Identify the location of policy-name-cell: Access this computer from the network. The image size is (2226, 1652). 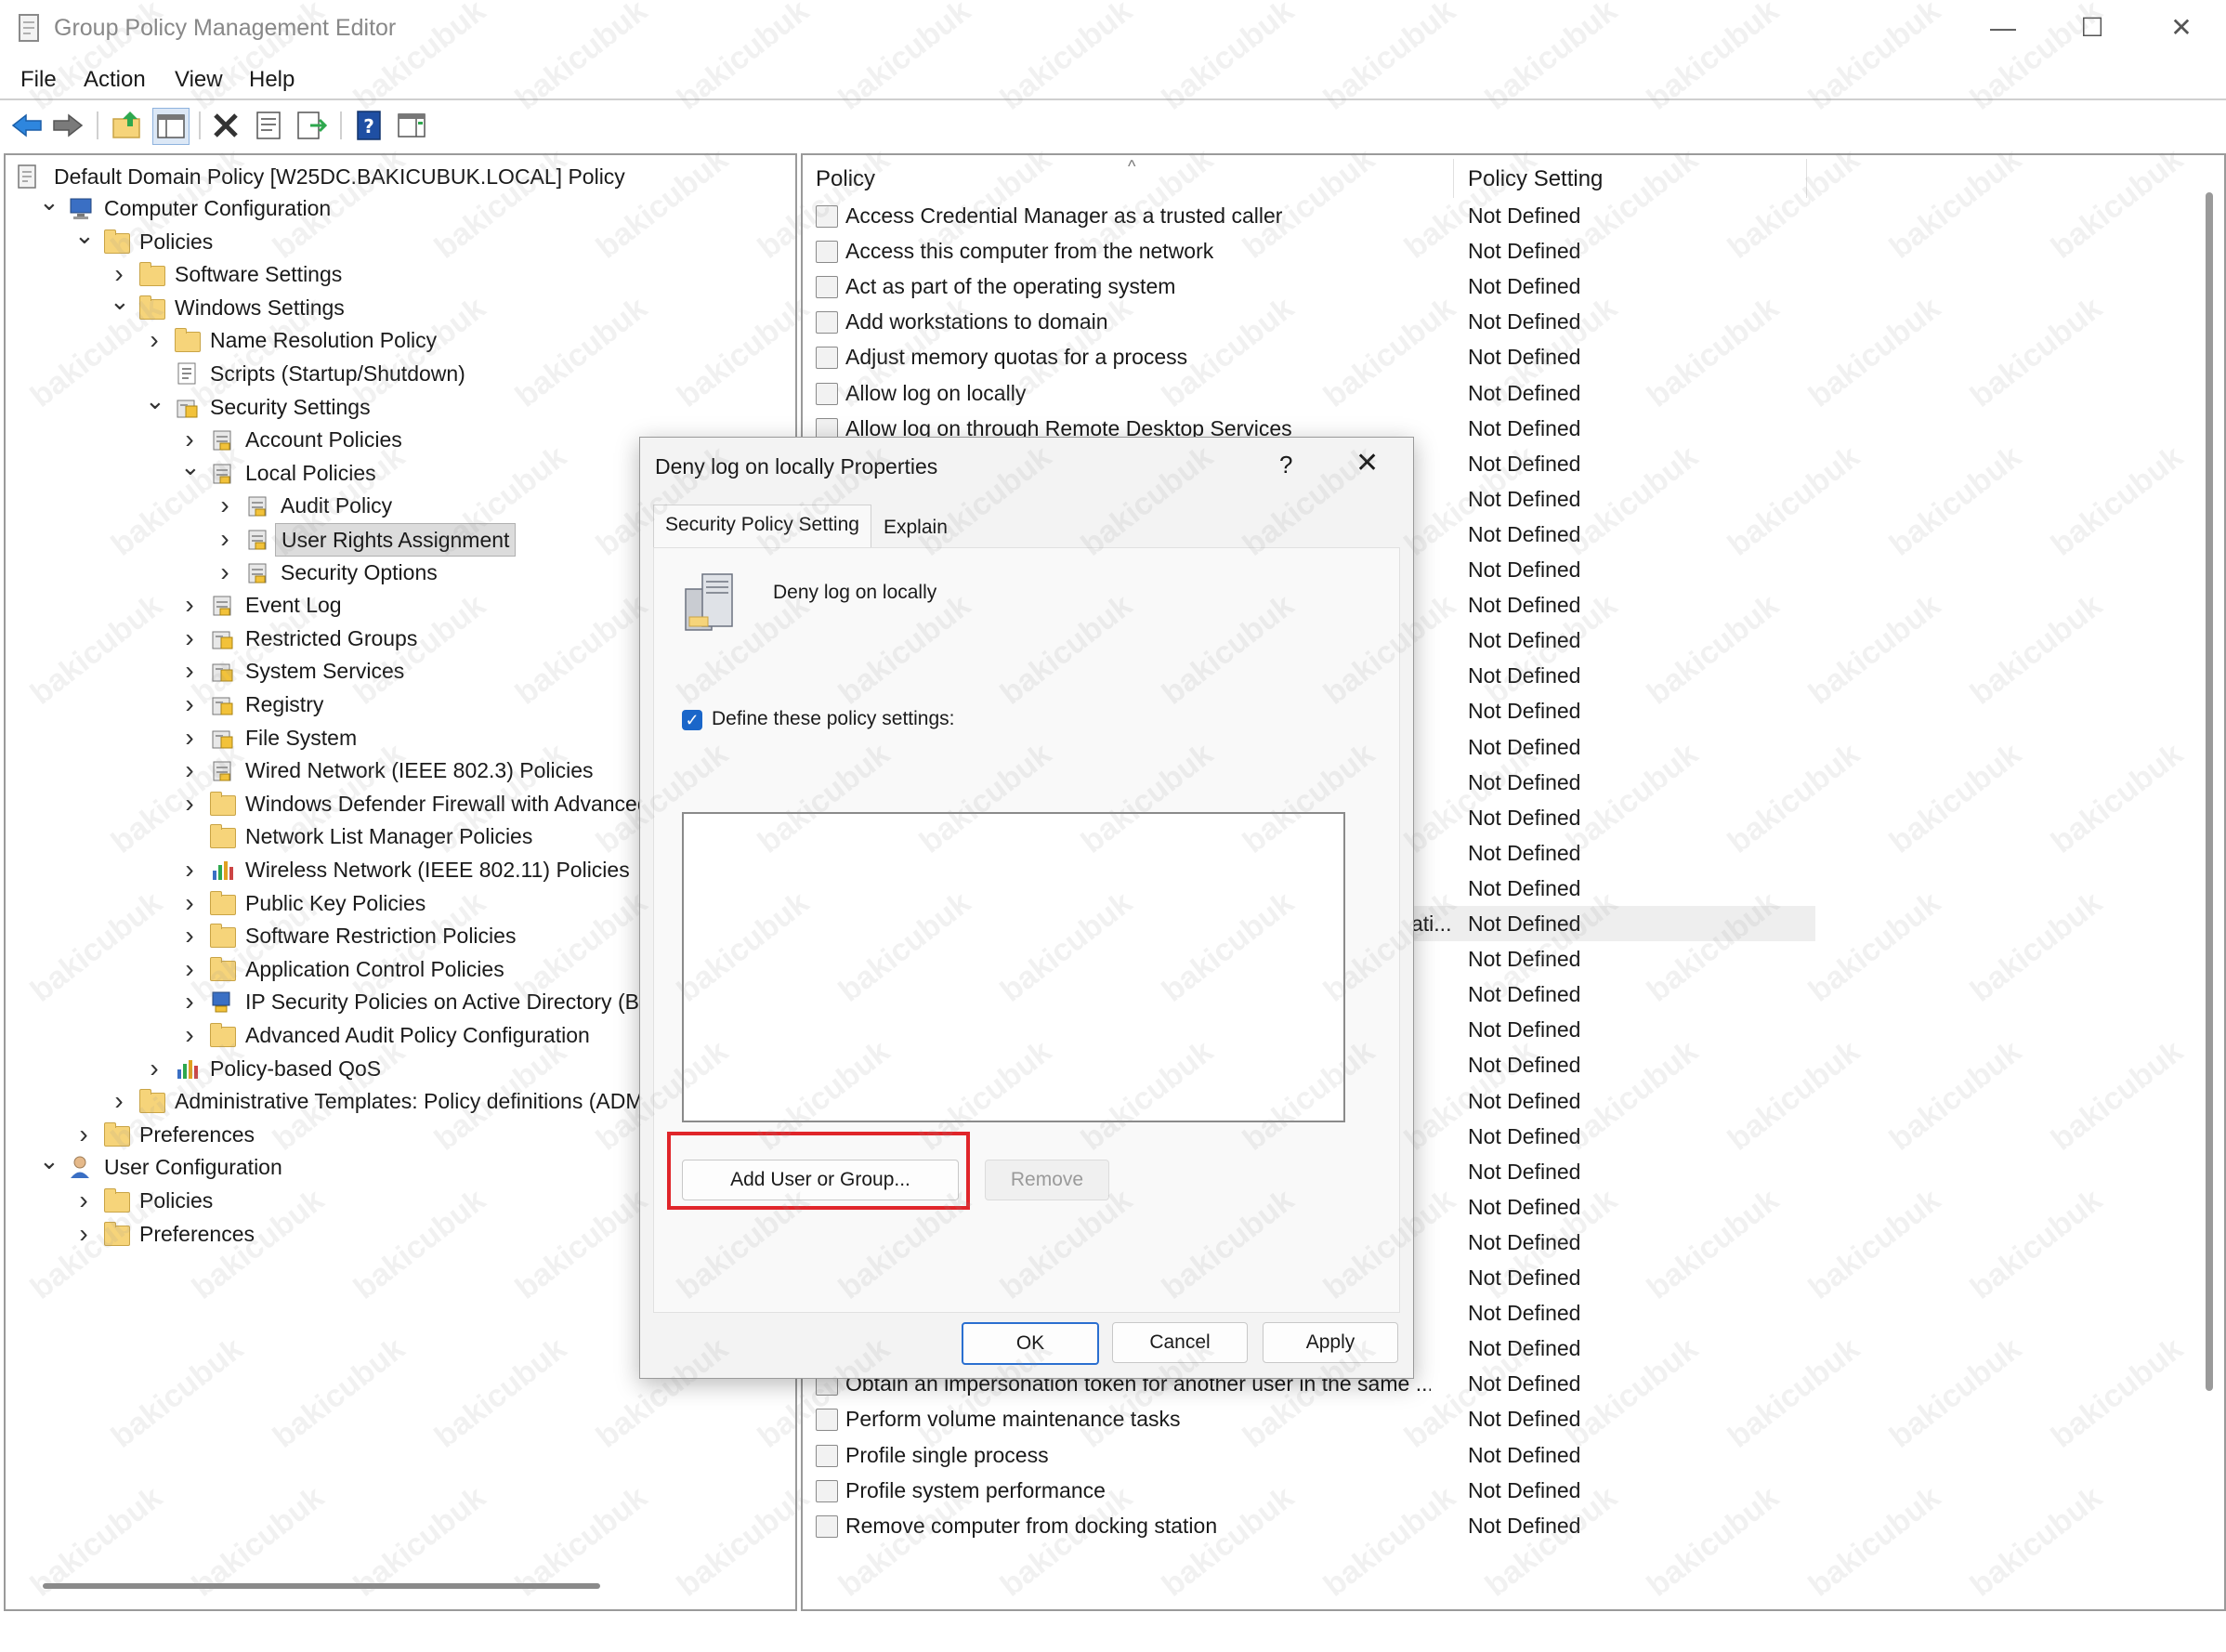
(1029, 252).